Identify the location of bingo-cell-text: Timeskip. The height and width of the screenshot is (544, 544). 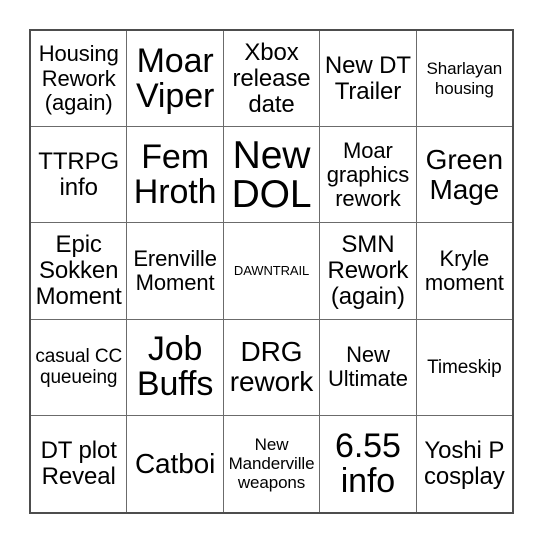
(464, 367).